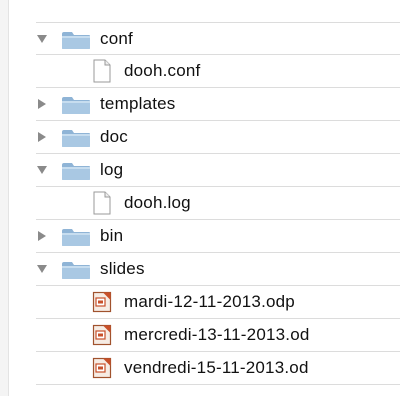  What do you see at coordinates (218, 38) in the screenshot?
I see `tree-row-conf: conf` at bounding box center [218, 38].